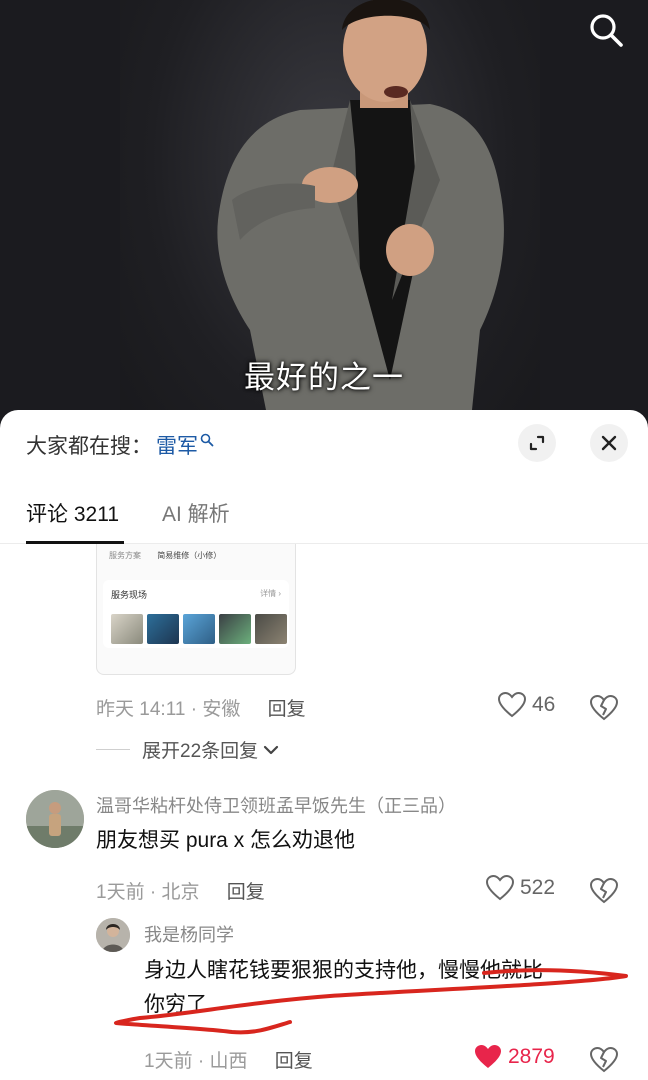 The image size is (648, 1080). What do you see at coordinates (270, 593) in the screenshot?
I see `attachment-card-more: 详情 ›` at bounding box center [270, 593].